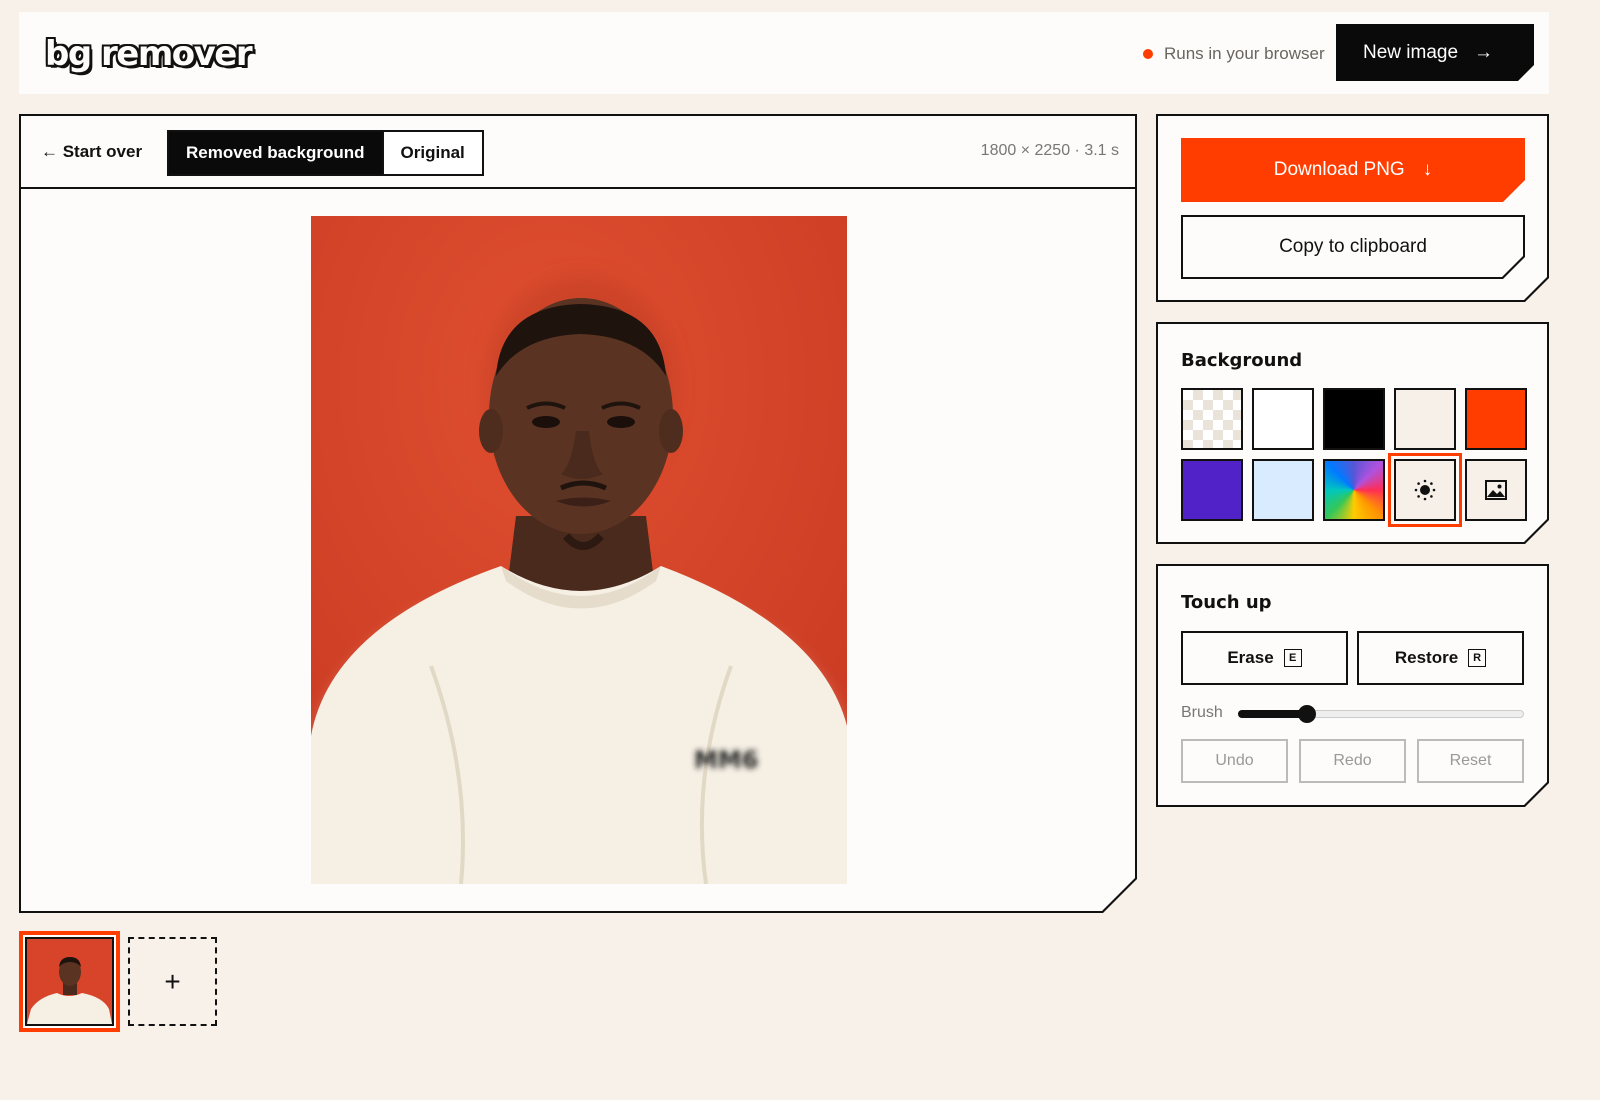  What do you see at coordinates (578, 188) in the screenshot?
I see `toolbar-divider` at bounding box center [578, 188].